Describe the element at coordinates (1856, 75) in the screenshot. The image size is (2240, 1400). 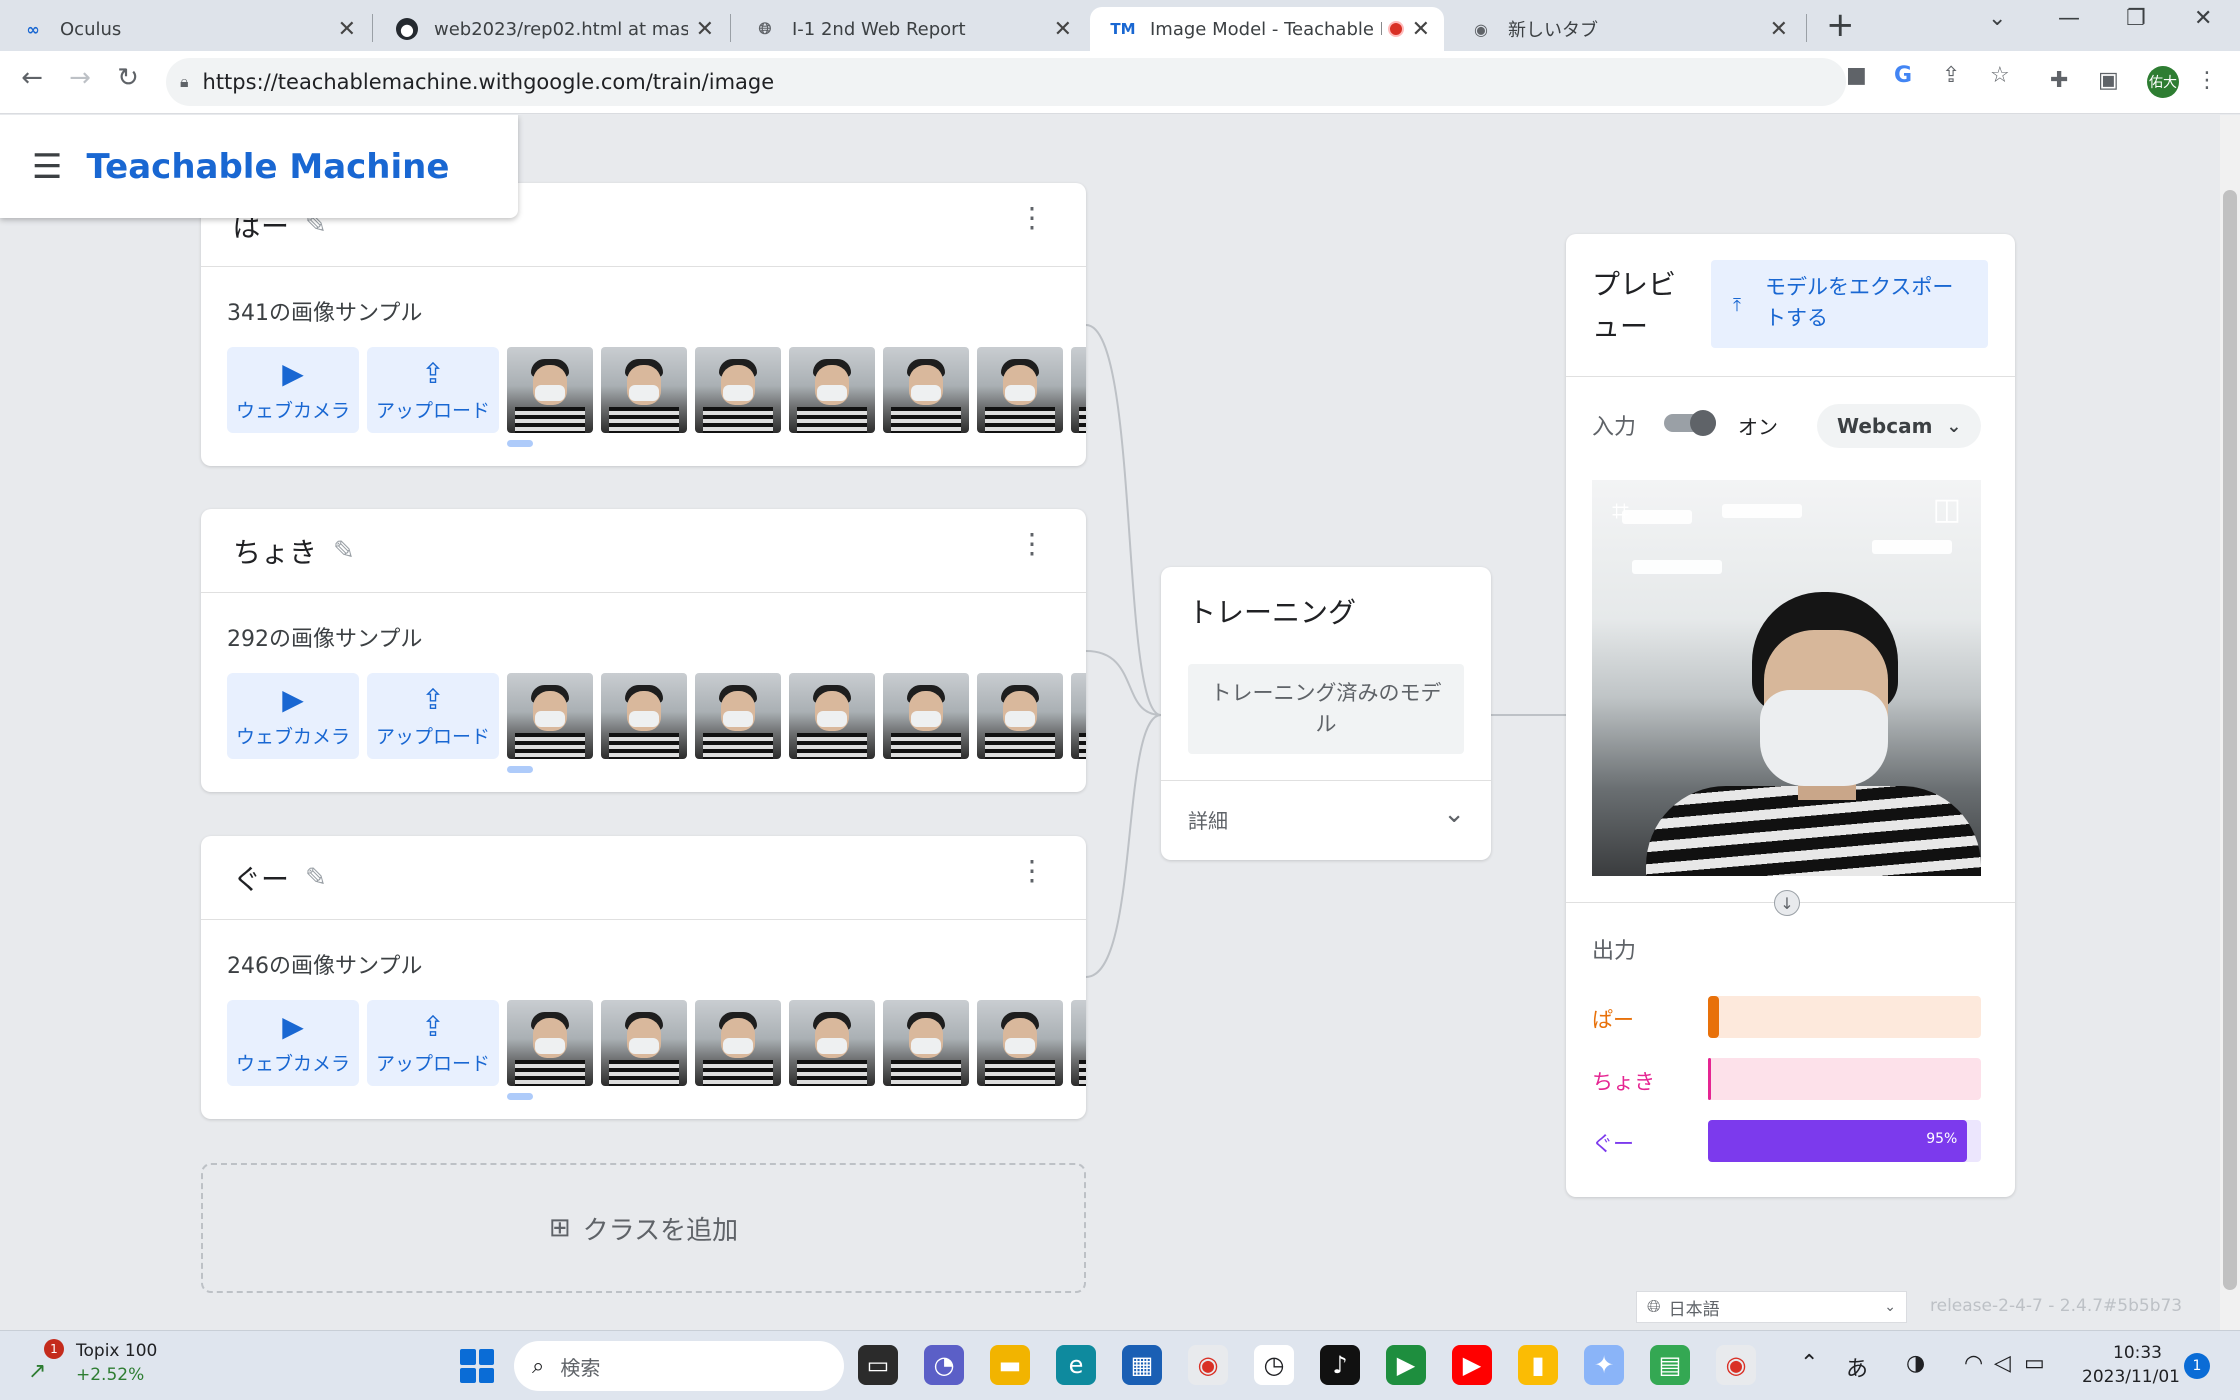
I see `camera-in-use-icon: ■` at that location.